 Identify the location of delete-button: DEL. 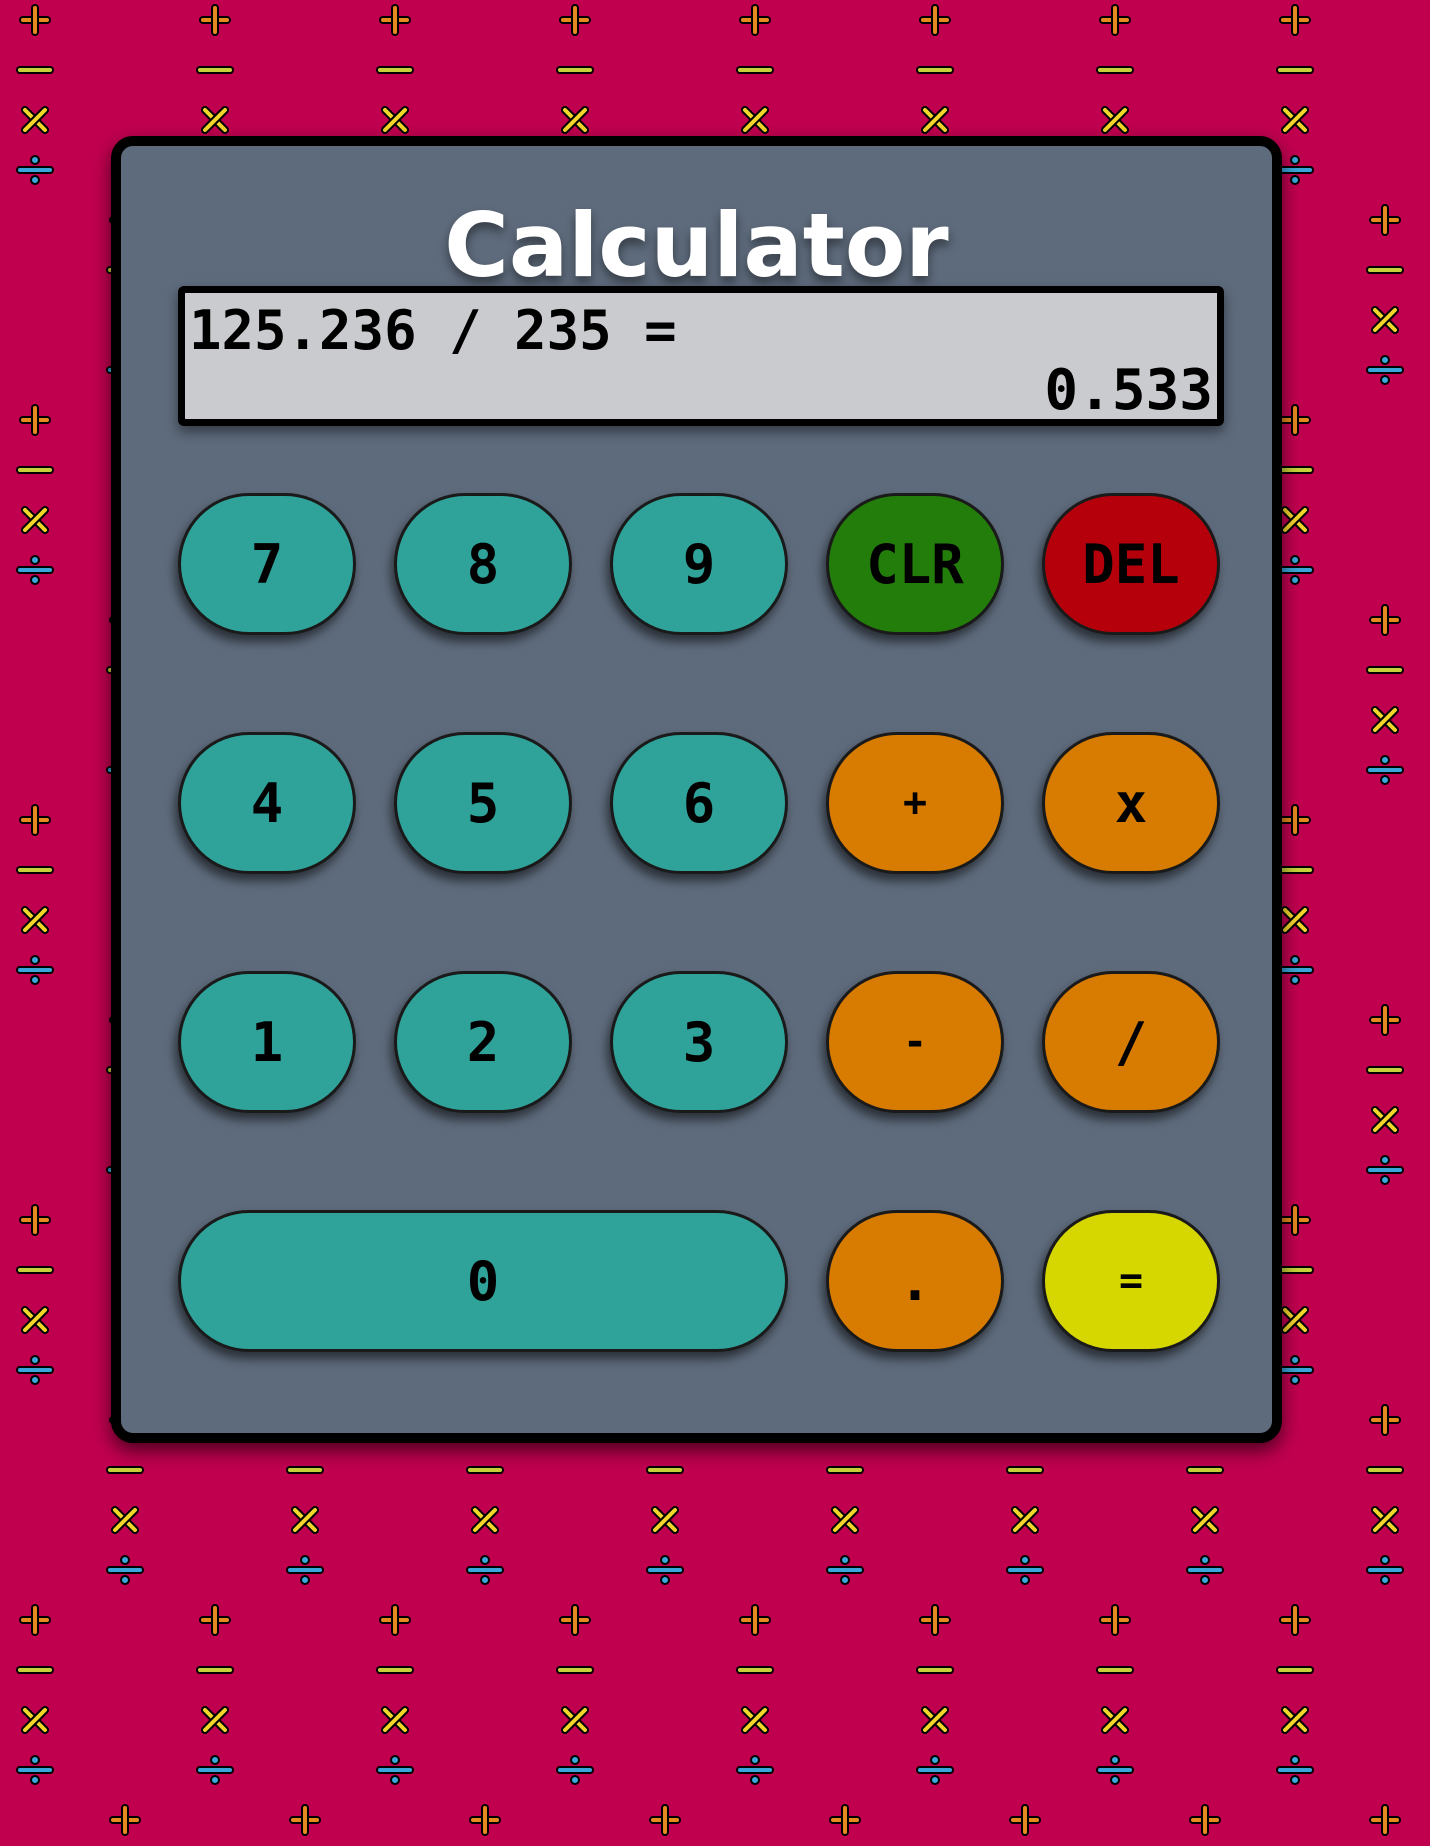
(1131, 564).